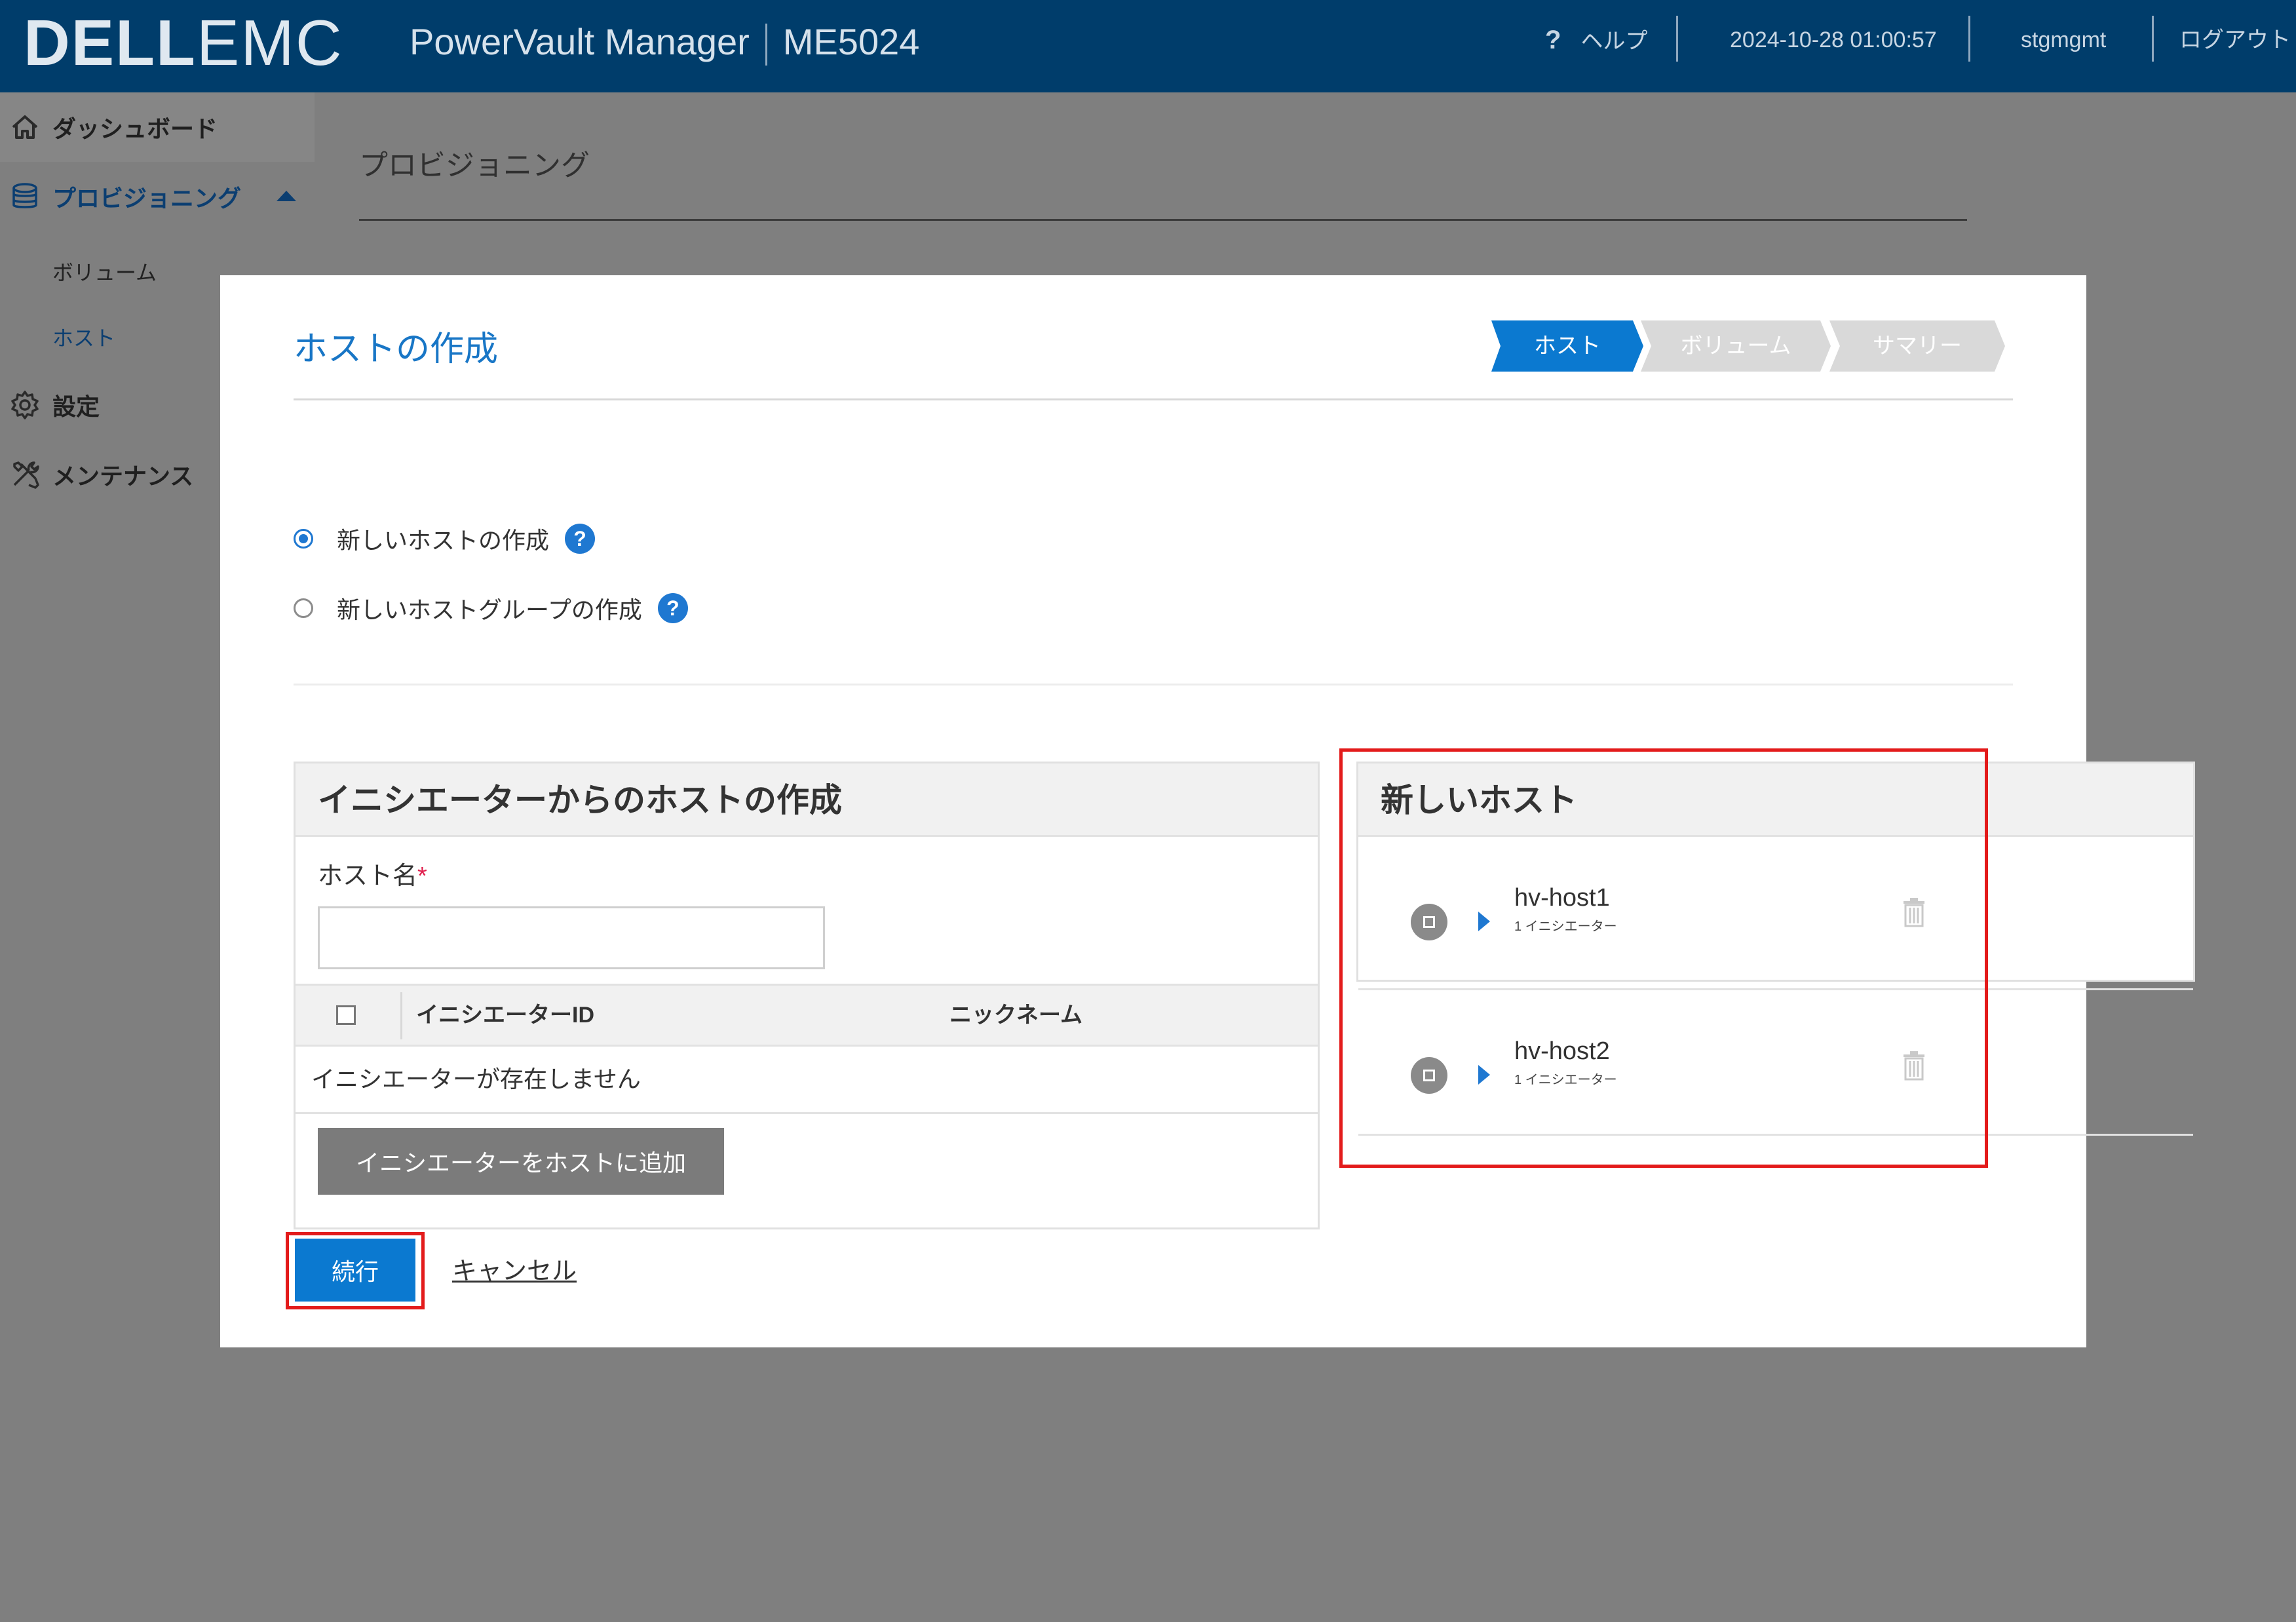 This screenshot has height=1622, width=2296. I want to click on product-title: PowerVault Manager ME5024, so click(664, 43).